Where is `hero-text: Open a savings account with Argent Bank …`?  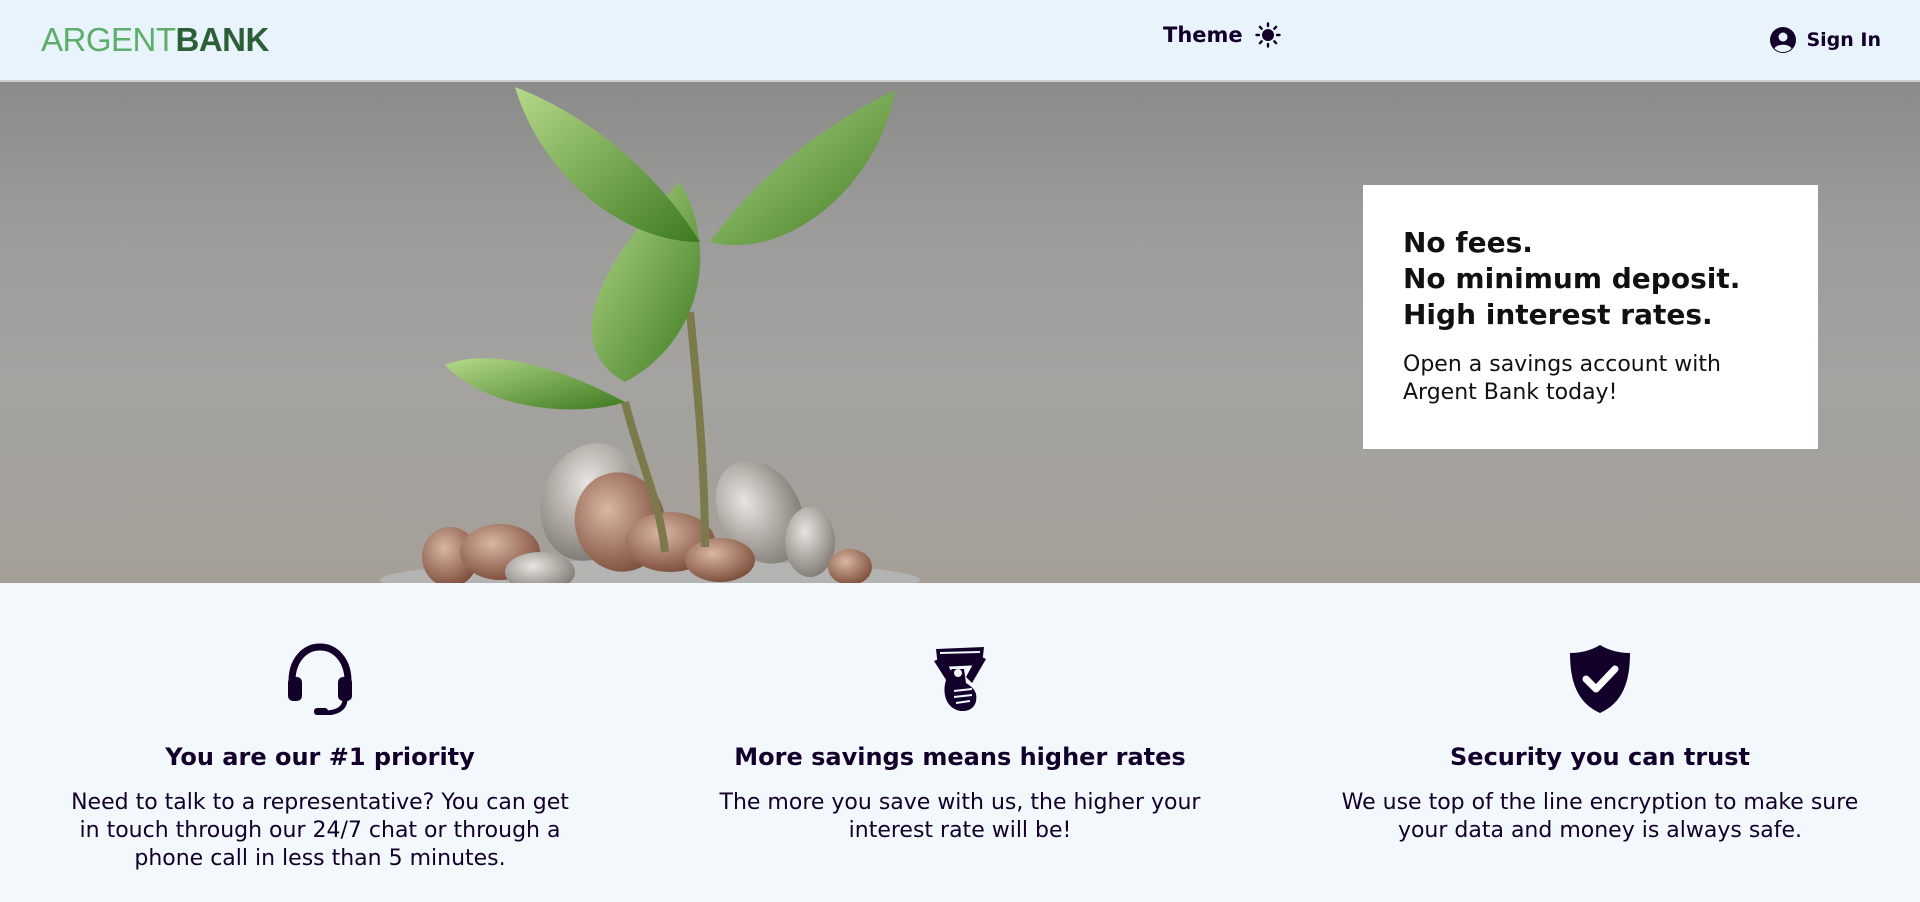 hero-text: Open a savings account with Argent Bank … is located at coordinates (1562, 378).